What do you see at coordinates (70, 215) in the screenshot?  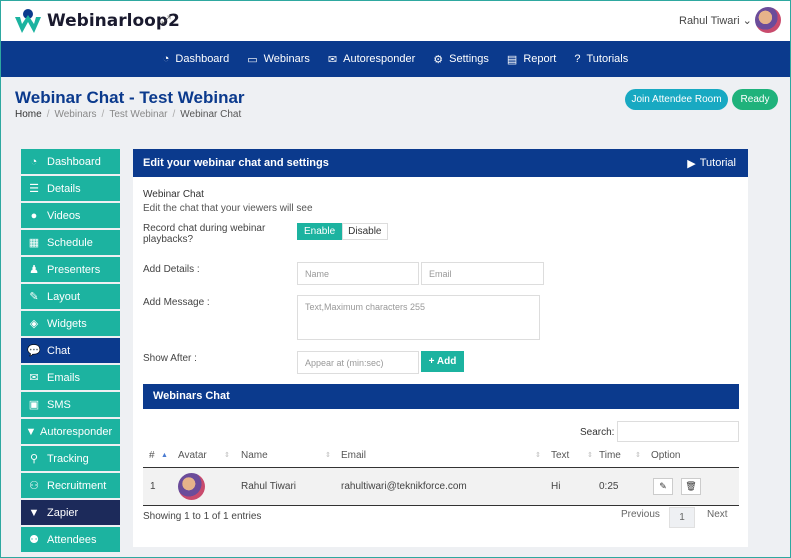 I see `sidebar-item-videos: ● Videos` at bounding box center [70, 215].